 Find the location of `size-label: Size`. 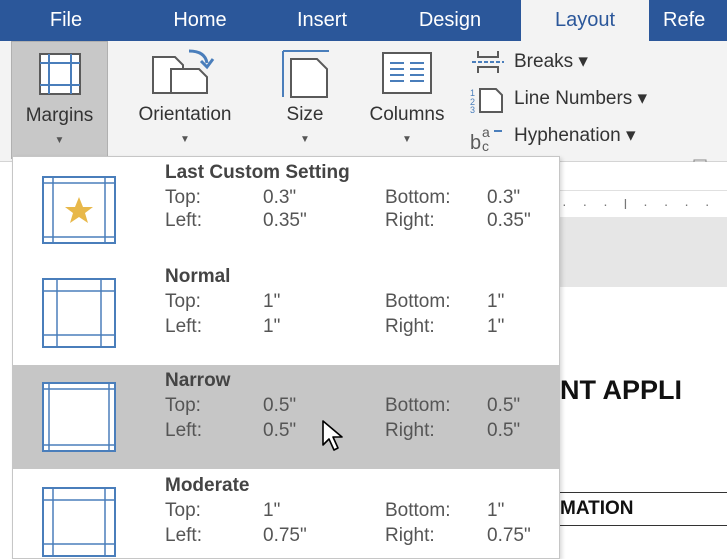

size-label: Size is located at coordinates (305, 114).